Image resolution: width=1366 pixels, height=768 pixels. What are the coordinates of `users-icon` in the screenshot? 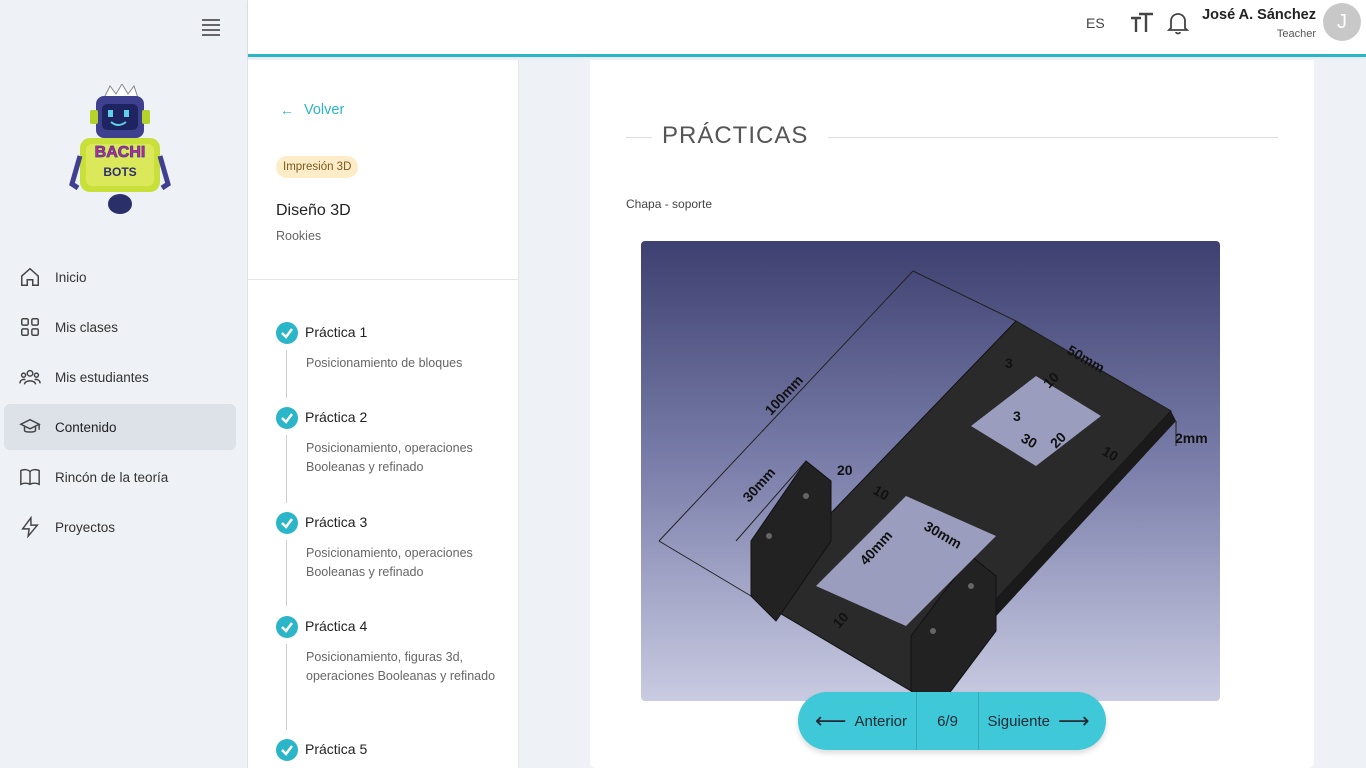 It's located at (30, 377).